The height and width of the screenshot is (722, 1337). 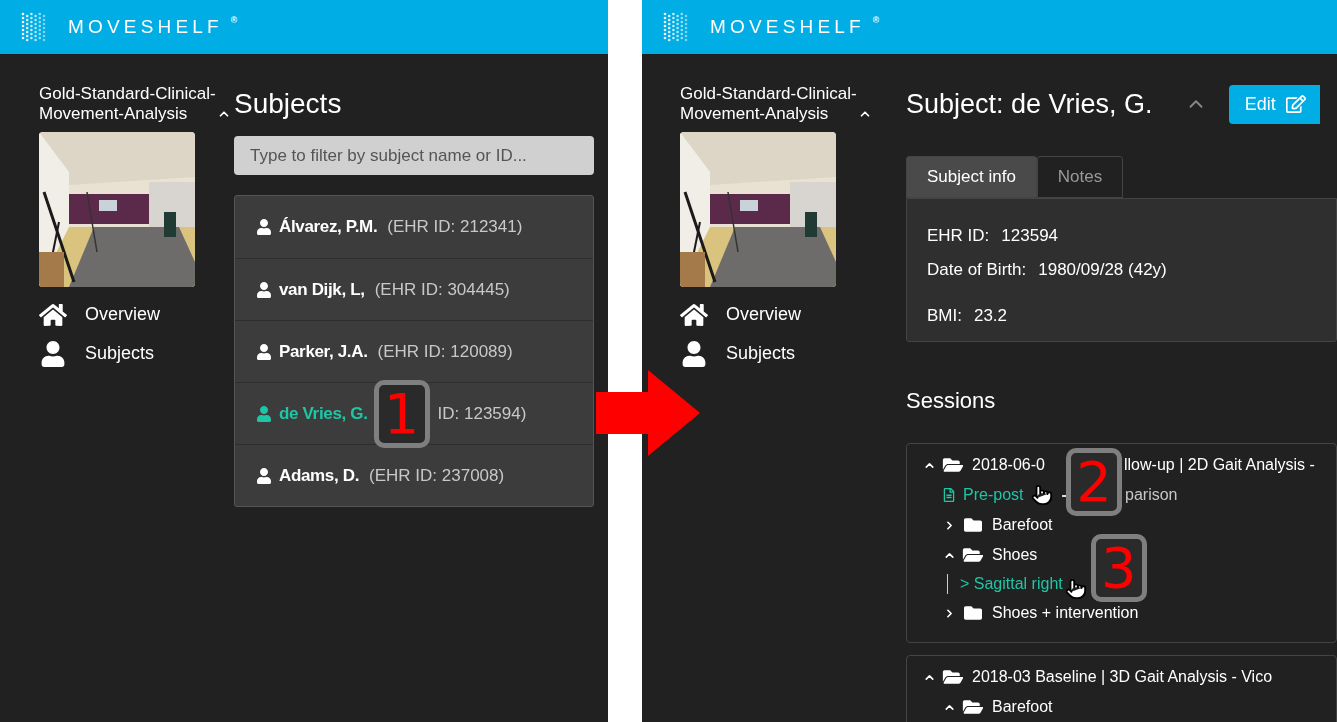 I want to click on tab: Subject info, so click(x=971, y=177).